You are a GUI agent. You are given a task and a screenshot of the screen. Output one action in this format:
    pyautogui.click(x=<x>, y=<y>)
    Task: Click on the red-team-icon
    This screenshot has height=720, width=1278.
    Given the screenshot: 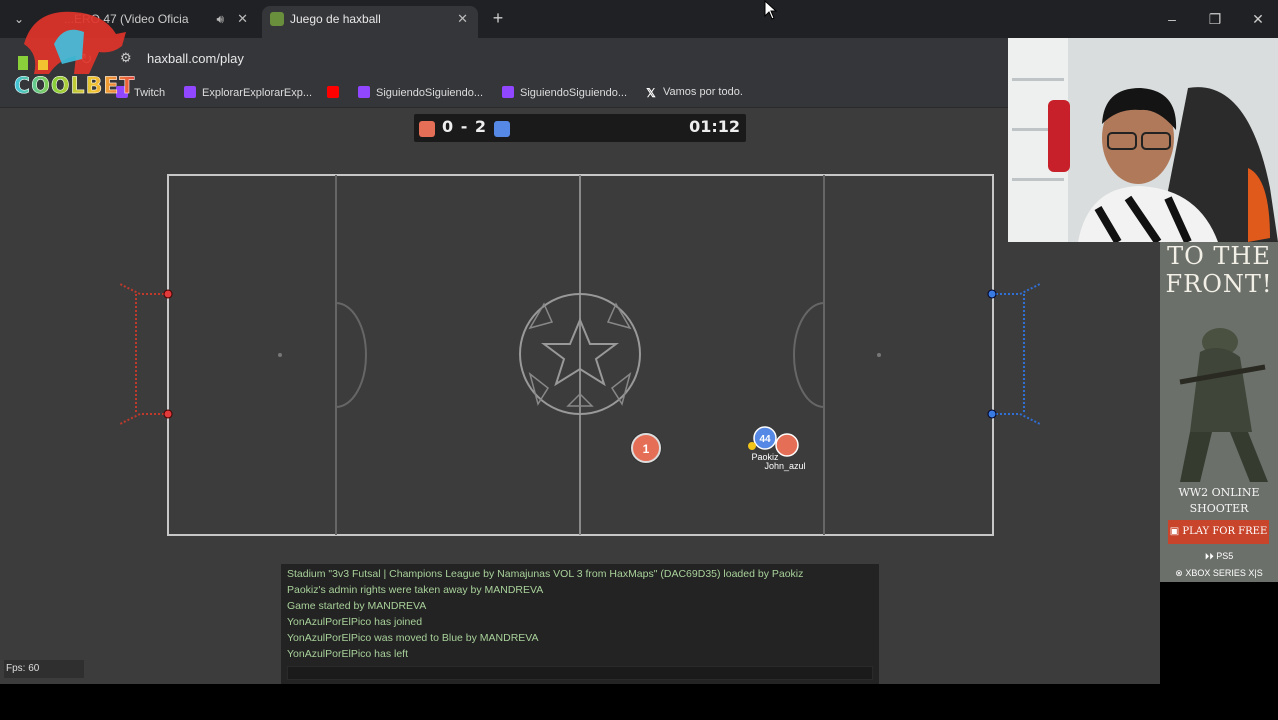 What is the action you would take?
    pyautogui.click(x=427, y=129)
    